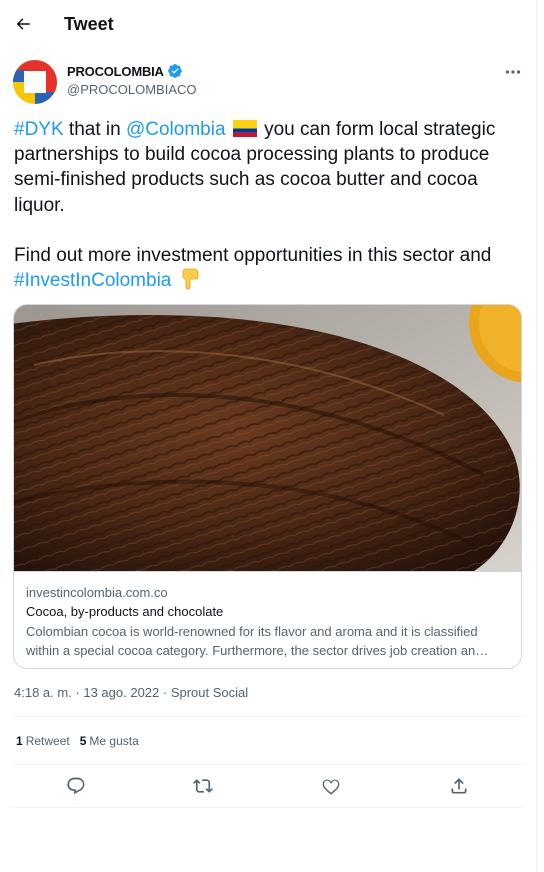 This screenshot has height=872, width=544. Describe the element at coordinates (83, 741) in the screenshot. I see `likes-count: 5` at that location.